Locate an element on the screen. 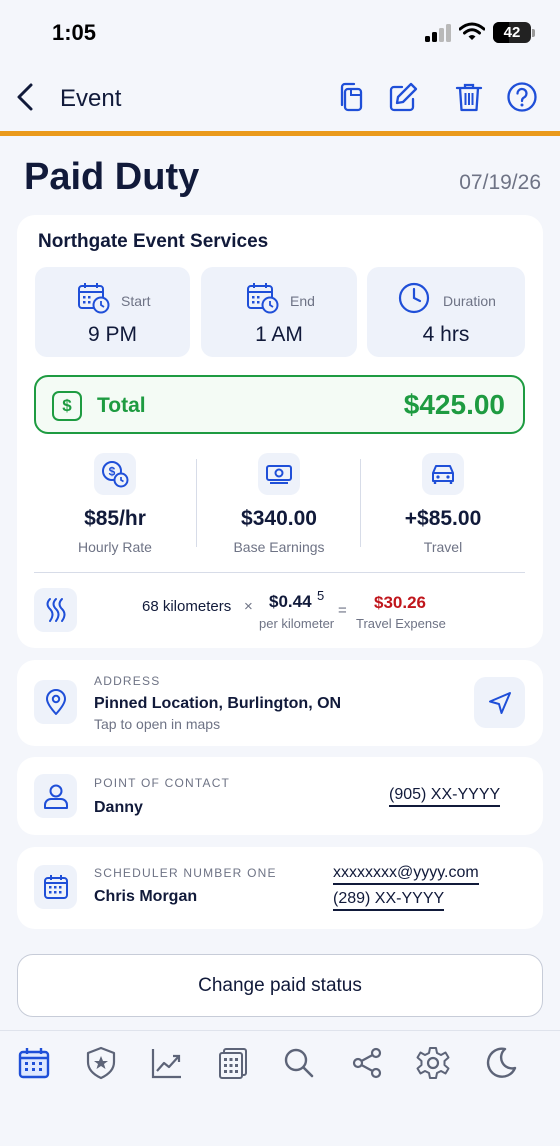 This screenshot has width=560, height=1146. signal-icon is located at coordinates (438, 33).